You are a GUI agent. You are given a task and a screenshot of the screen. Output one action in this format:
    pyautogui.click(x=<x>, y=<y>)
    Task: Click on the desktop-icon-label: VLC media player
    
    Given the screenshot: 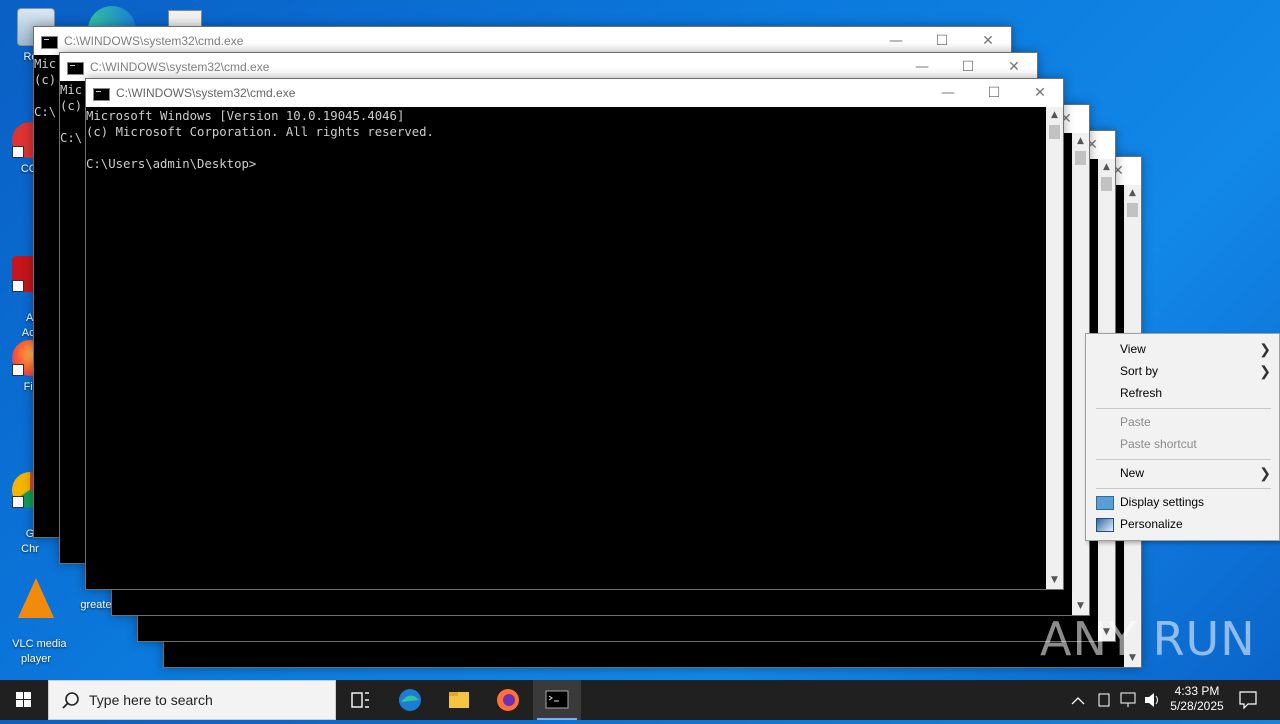 What is the action you would take?
    pyautogui.click(x=39, y=651)
    